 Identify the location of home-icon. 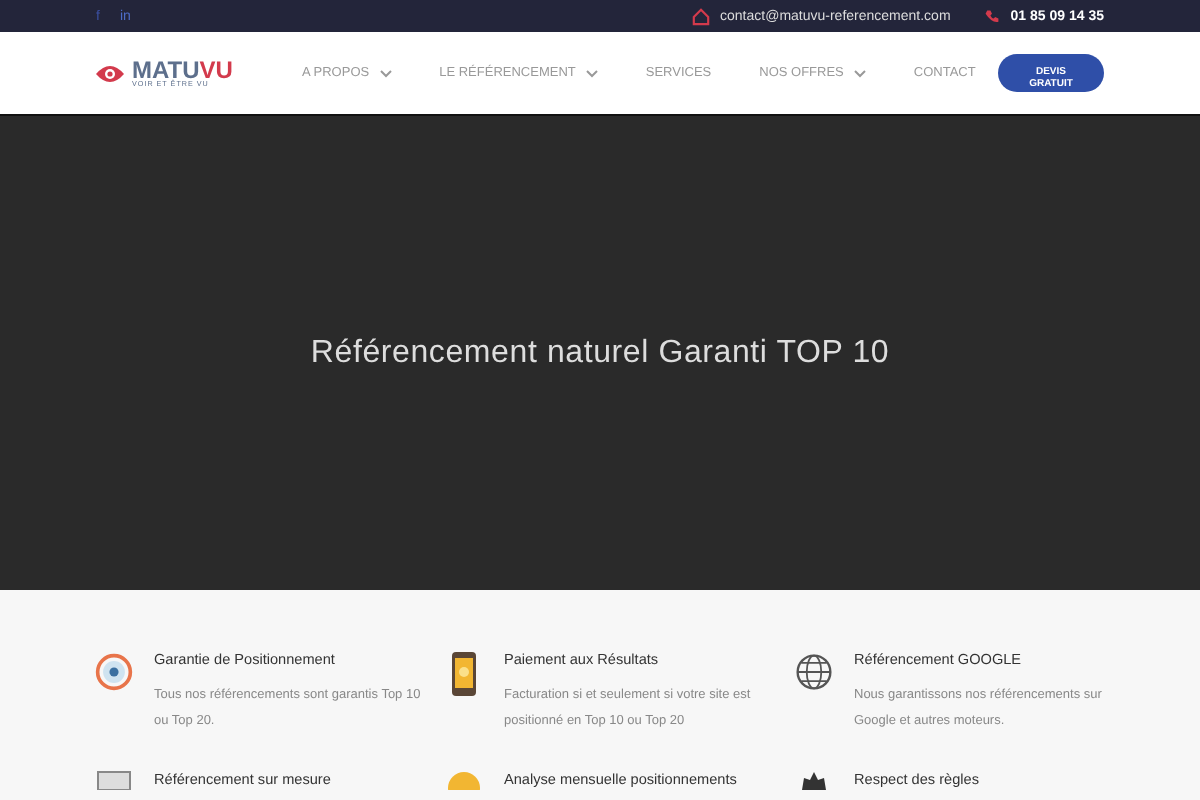
(701, 16).